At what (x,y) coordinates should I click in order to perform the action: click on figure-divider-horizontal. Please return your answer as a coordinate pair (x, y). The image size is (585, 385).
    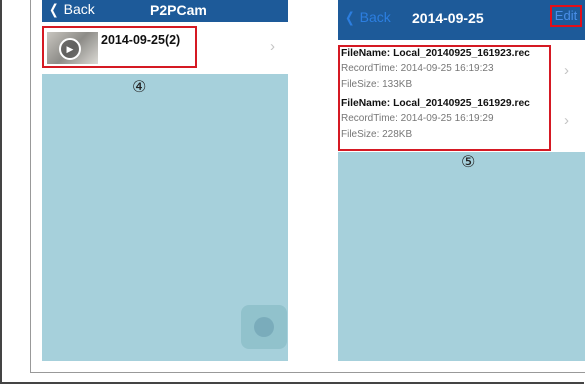
    Looking at the image, I should click on (307, 372).